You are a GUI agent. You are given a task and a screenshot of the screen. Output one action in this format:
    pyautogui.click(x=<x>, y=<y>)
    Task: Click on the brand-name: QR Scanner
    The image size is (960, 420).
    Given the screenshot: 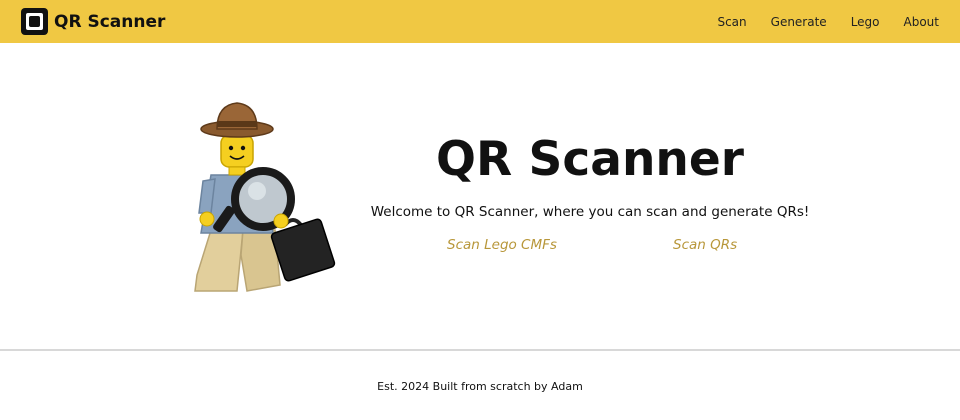 What is the action you would take?
    pyautogui.click(x=110, y=21)
    